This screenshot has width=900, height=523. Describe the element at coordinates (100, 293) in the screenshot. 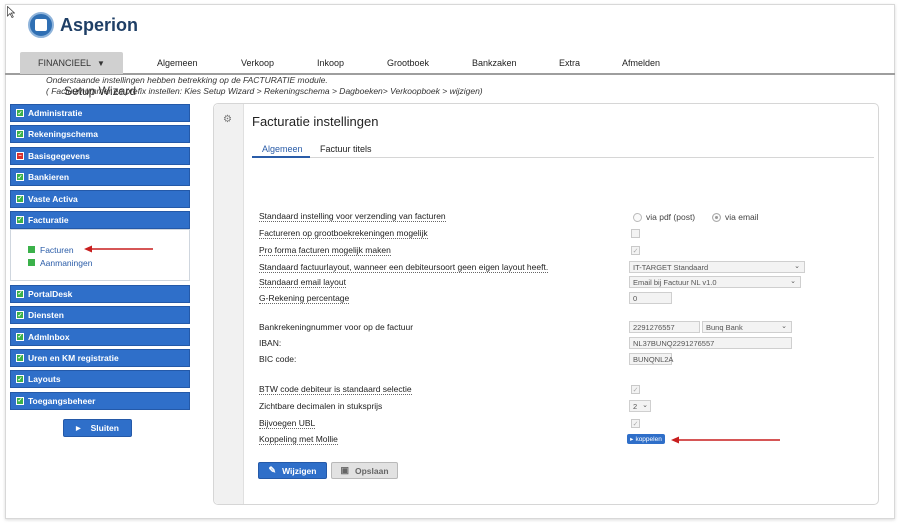

I see `sidebar-item-portaldesk: ✓ PortalDesk` at that location.